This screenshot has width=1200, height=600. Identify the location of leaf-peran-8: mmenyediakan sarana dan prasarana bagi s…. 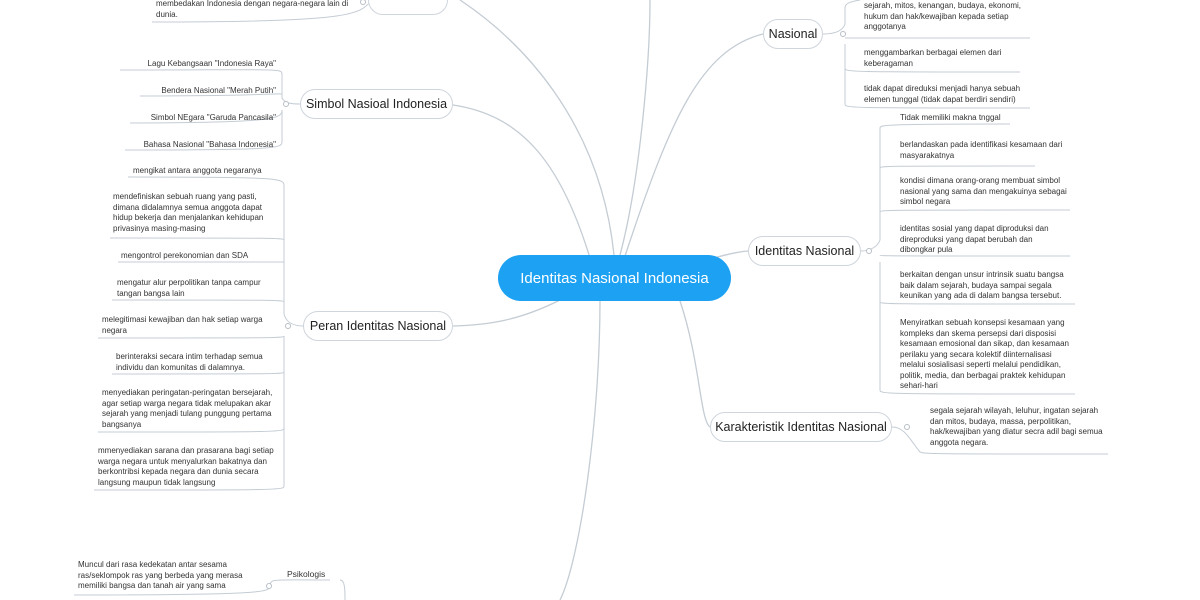
(188, 467).